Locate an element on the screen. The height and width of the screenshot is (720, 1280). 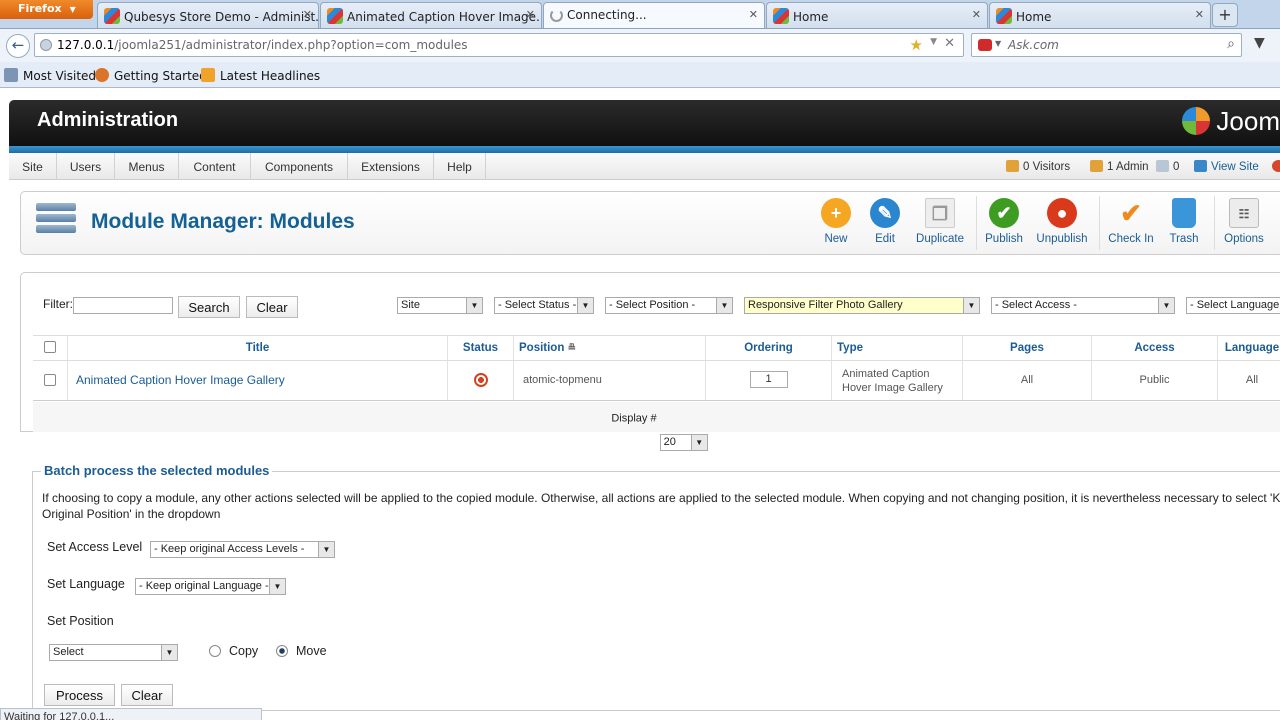
column-access: Access is located at coordinates (1155, 348).